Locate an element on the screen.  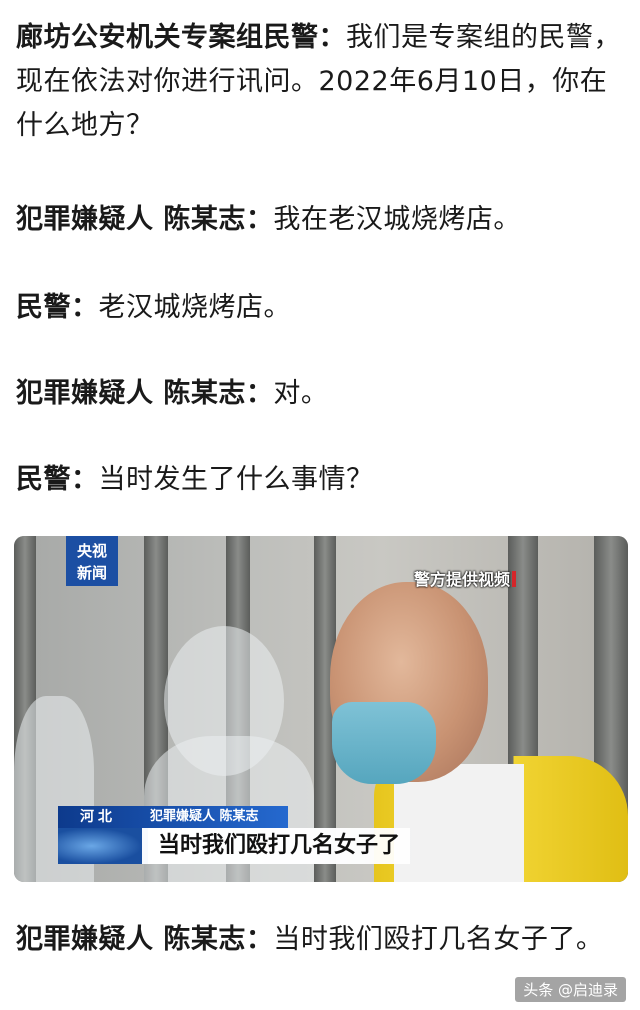
dialogue-line: 犯罪嫌疑人 陈某志：我在老汉城烧烤店。 is located at coordinates (322, 220).